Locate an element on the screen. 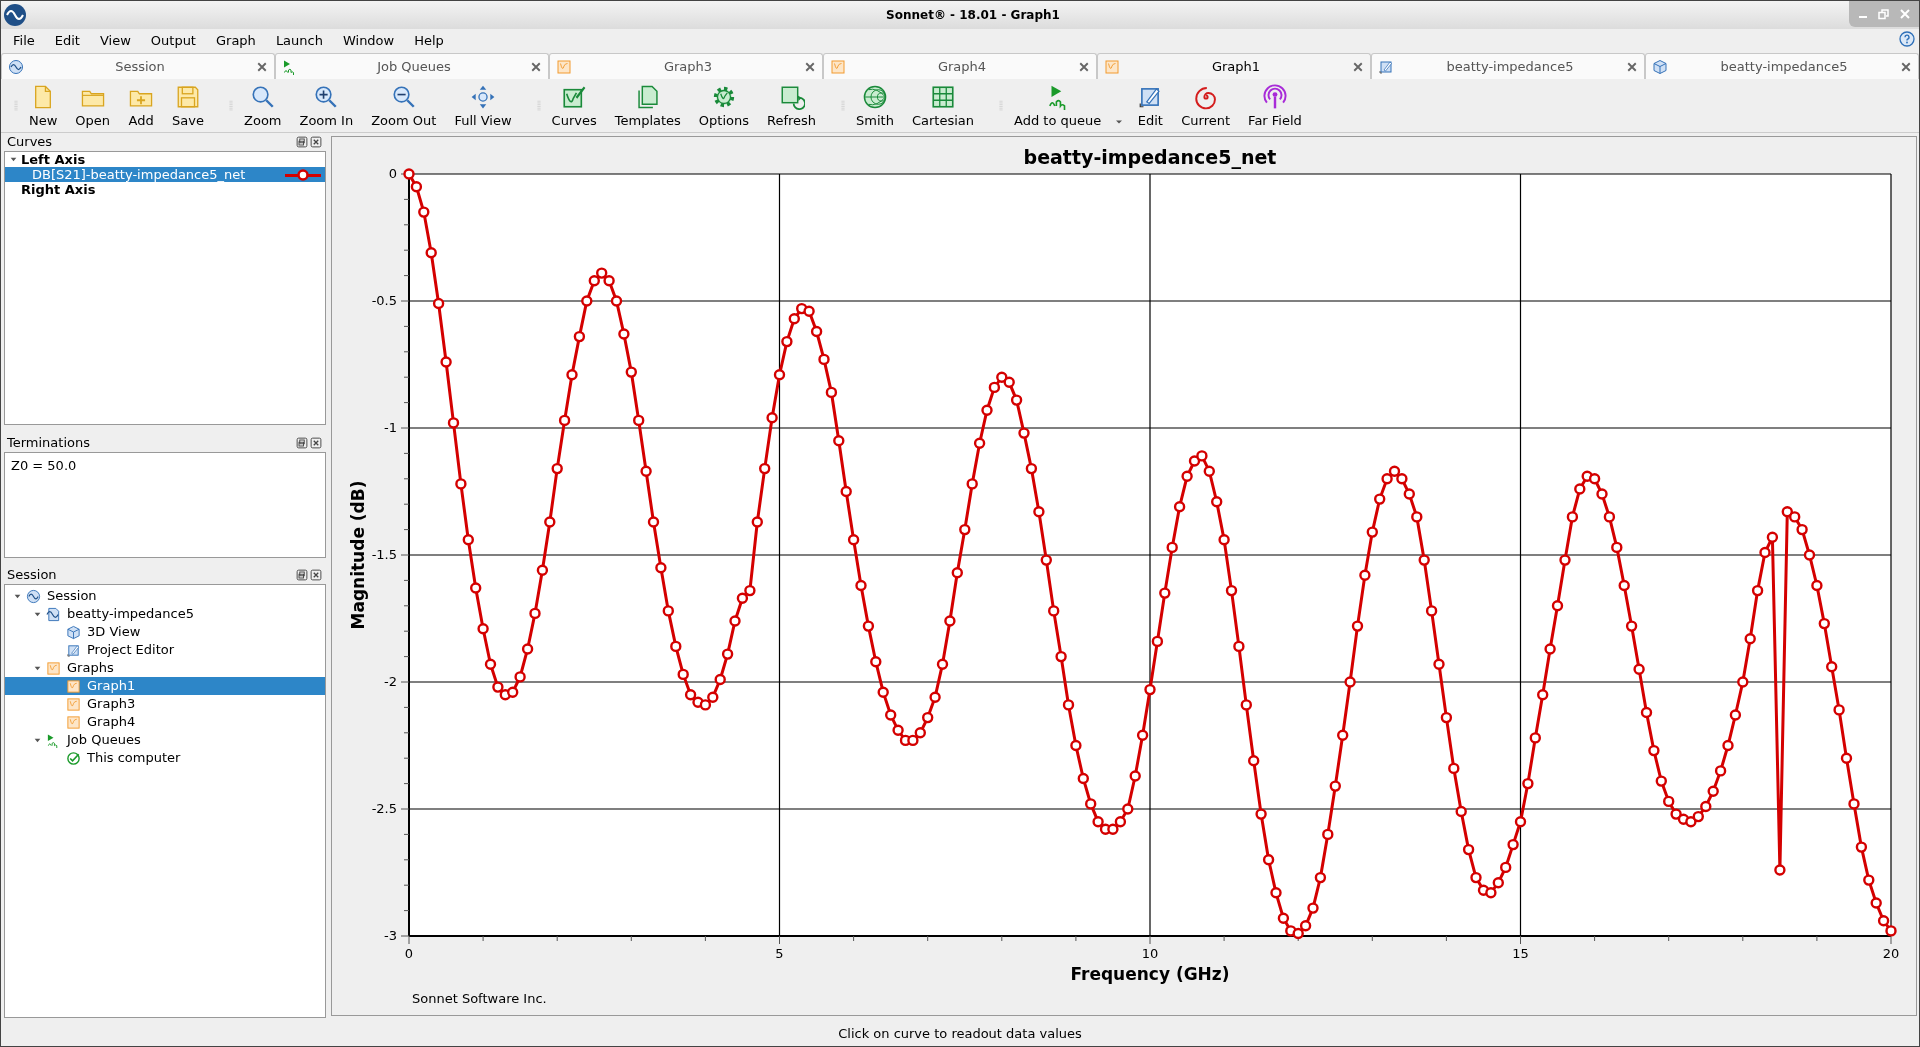 The image size is (1920, 1047). y-tick-label: -0.5 is located at coordinates (384, 300).